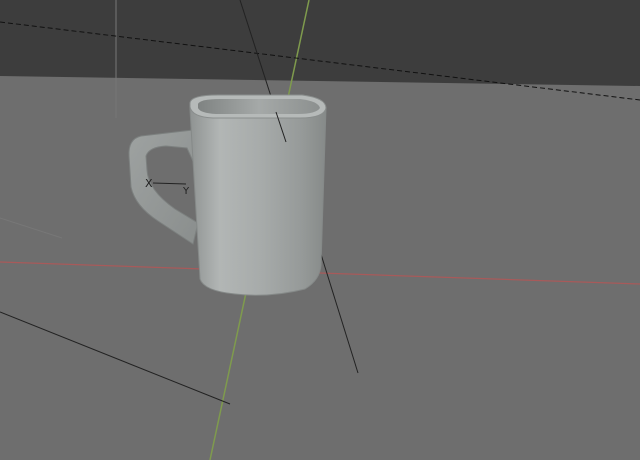 This screenshot has width=640, height=460. What do you see at coordinates (149, 183) in the screenshot?
I see `gizmo-x-label: X` at bounding box center [149, 183].